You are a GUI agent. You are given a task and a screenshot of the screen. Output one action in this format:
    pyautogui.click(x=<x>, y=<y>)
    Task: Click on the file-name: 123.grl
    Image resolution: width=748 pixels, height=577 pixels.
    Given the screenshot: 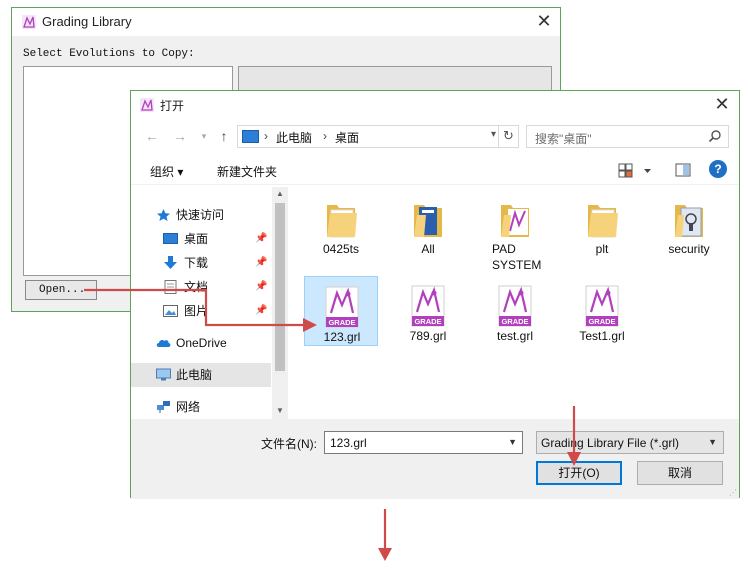 What is the action you would take?
    pyautogui.click(x=342, y=337)
    